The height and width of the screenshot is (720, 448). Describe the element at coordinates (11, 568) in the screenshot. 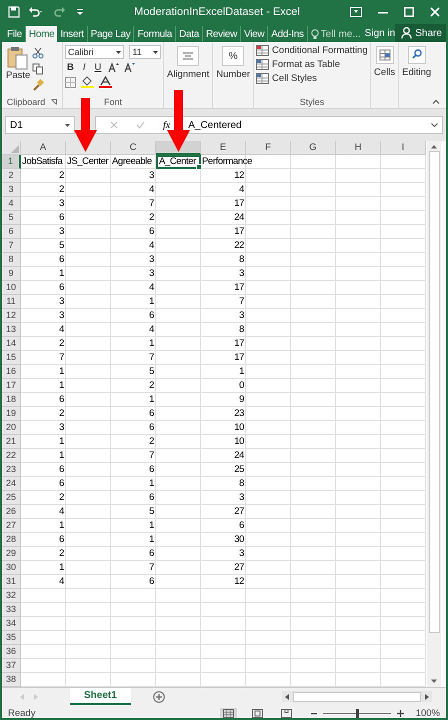

I see `row-header: 30` at that location.